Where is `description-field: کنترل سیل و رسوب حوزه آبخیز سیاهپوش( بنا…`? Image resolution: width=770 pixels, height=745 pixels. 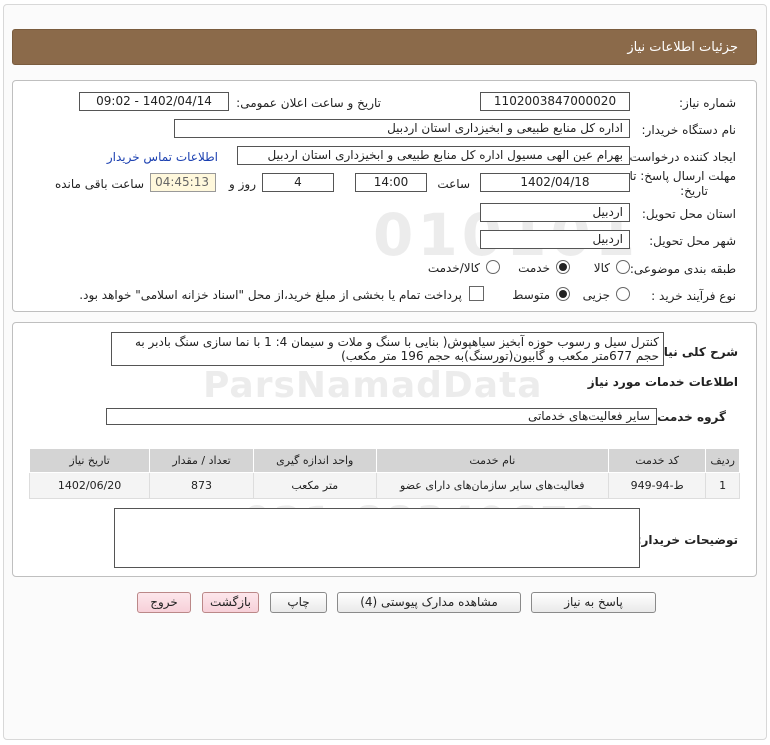
description-field: کنترل سیل و رسوب حوزه آبخیز سیاهپوش( بنا… is located at coordinates (387, 349).